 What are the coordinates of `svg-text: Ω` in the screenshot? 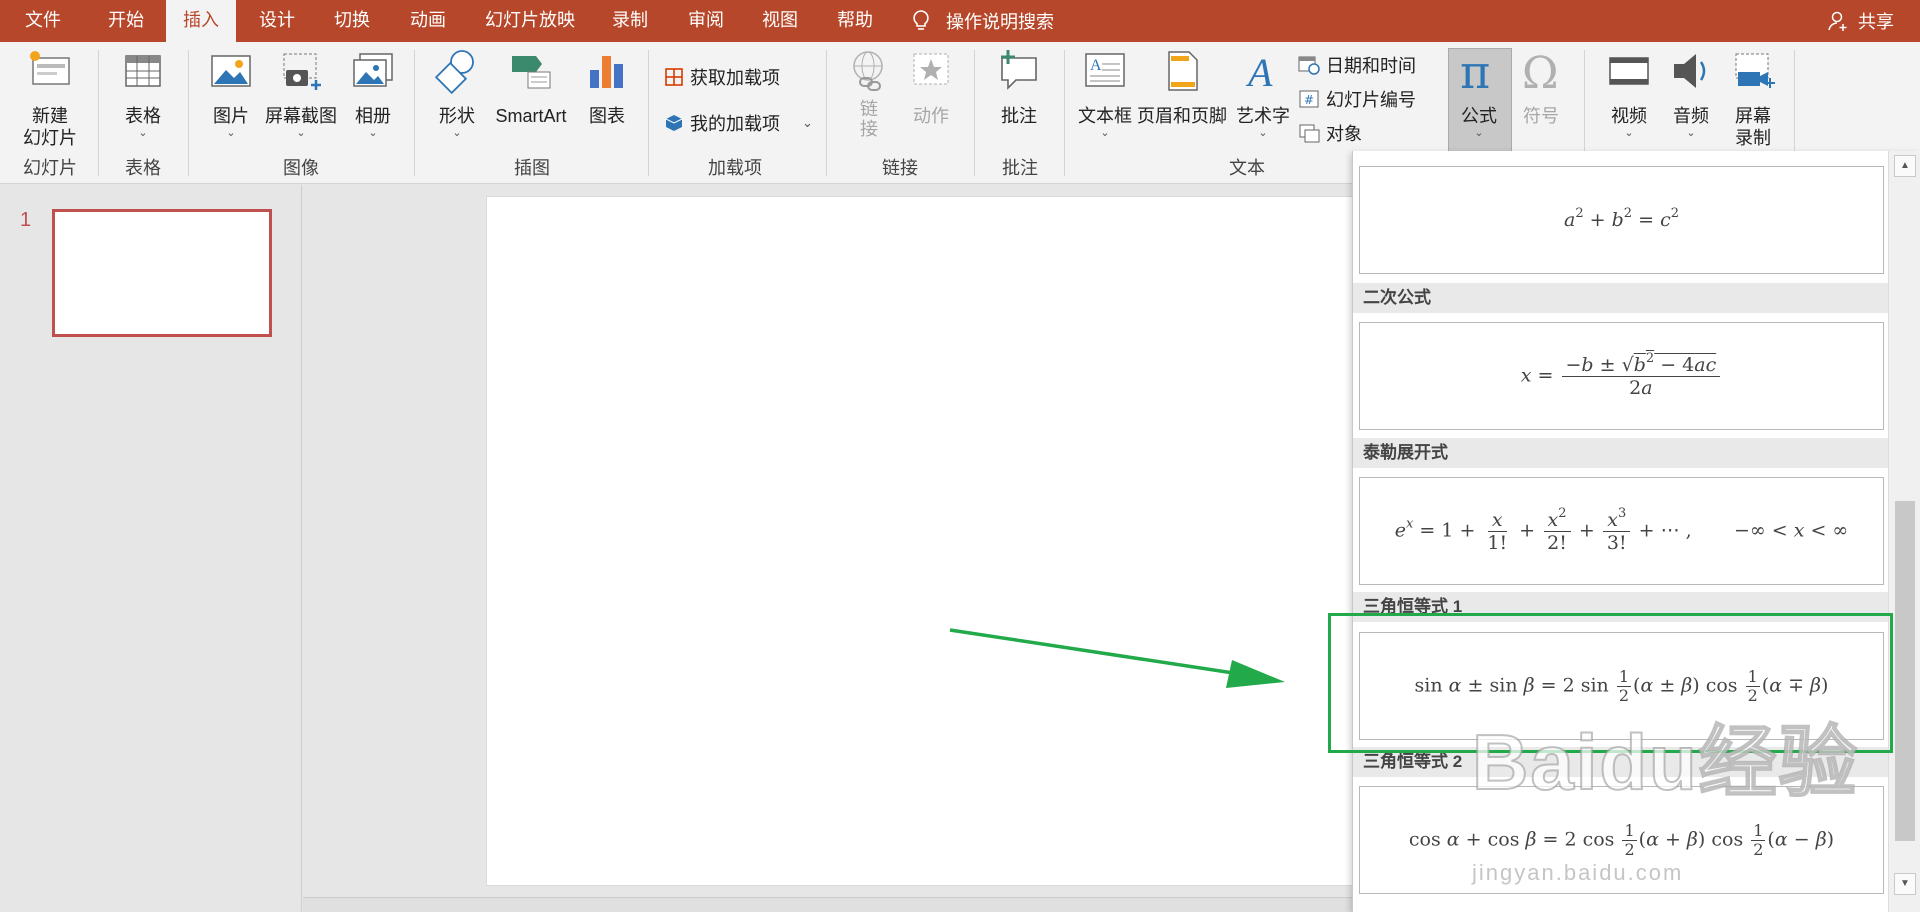 It's located at (1540, 72).